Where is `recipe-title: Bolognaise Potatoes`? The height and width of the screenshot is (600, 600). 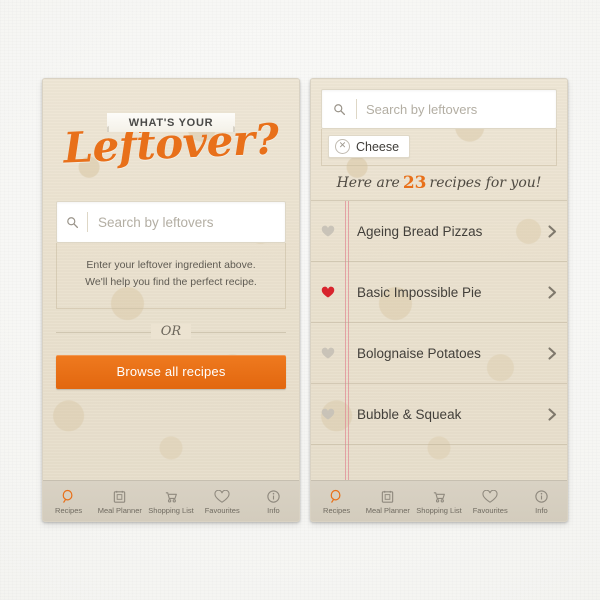 recipe-title: Bolognaise Potatoes is located at coordinates (419, 353).